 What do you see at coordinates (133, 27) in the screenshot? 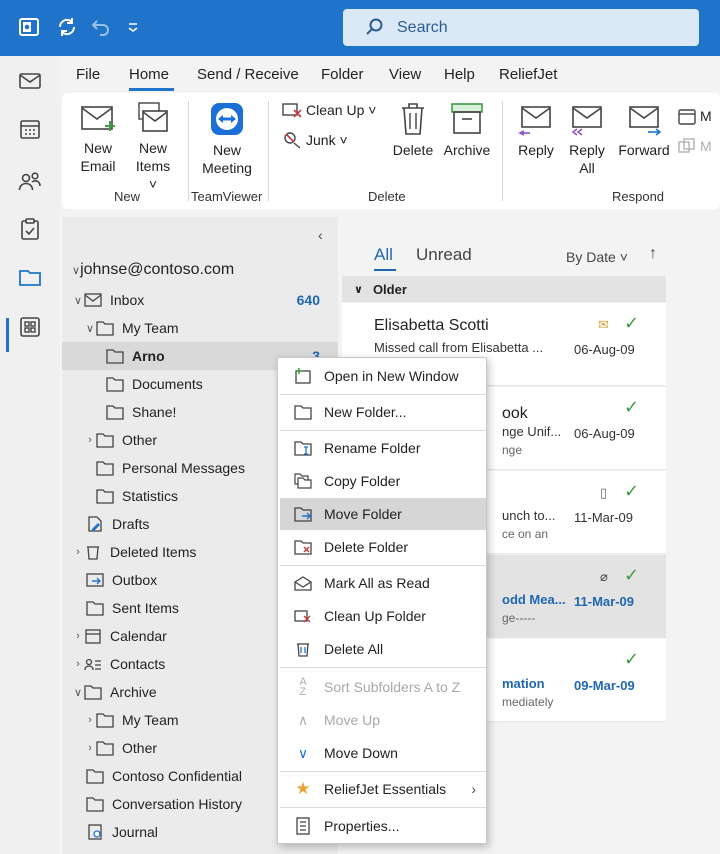
I see `quick-access-dropdown-icon` at bounding box center [133, 27].